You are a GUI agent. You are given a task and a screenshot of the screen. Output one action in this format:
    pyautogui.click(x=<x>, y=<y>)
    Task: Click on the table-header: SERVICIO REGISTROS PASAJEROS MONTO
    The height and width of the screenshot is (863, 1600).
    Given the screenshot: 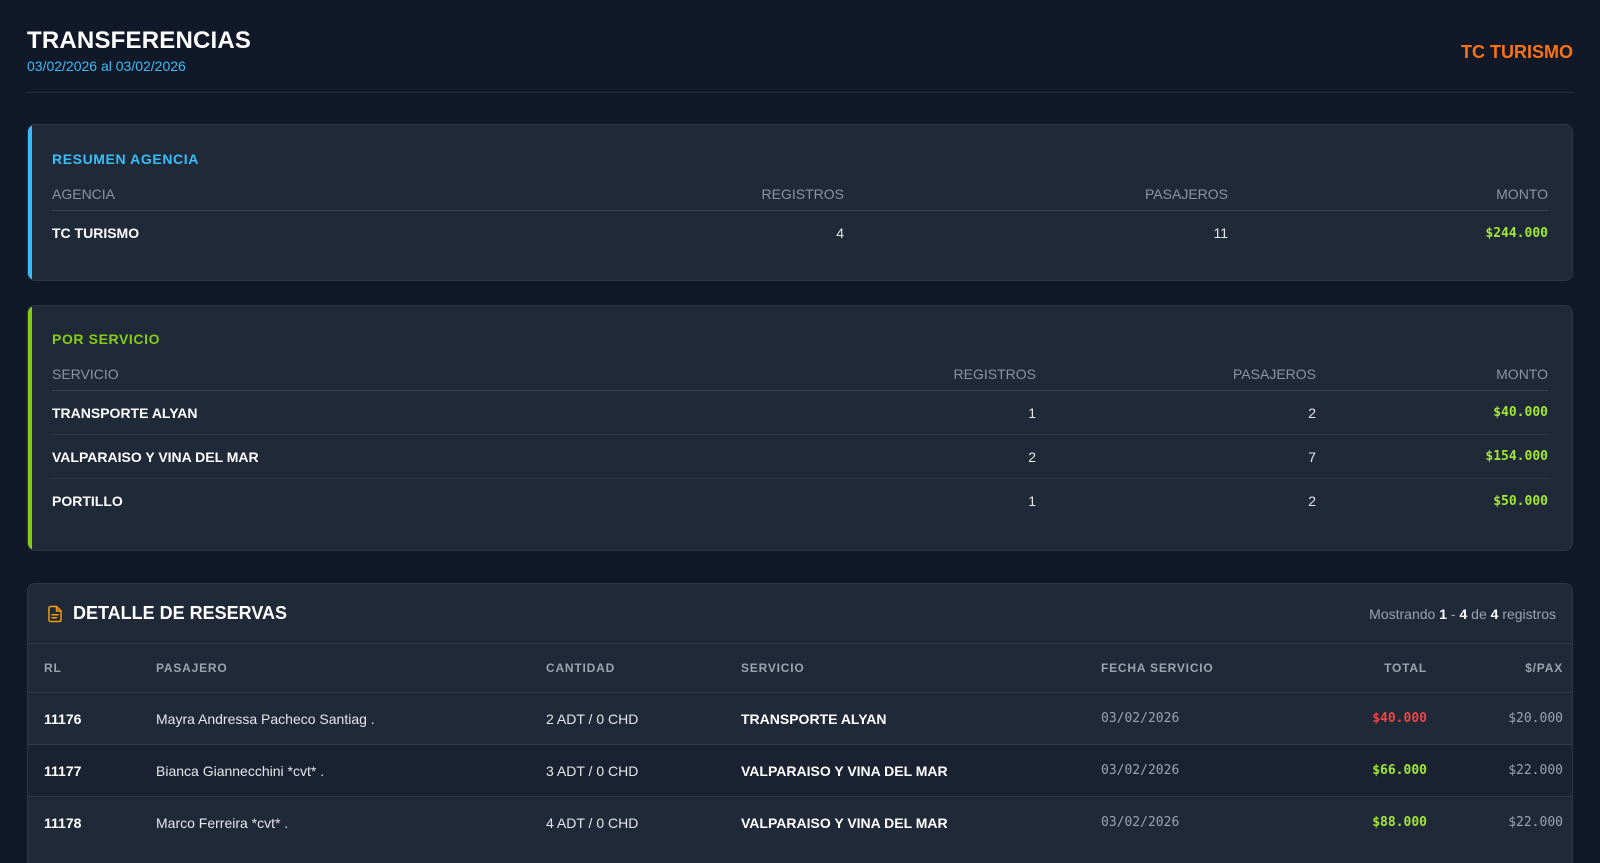 What is the action you would take?
    pyautogui.click(x=800, y=374)
    